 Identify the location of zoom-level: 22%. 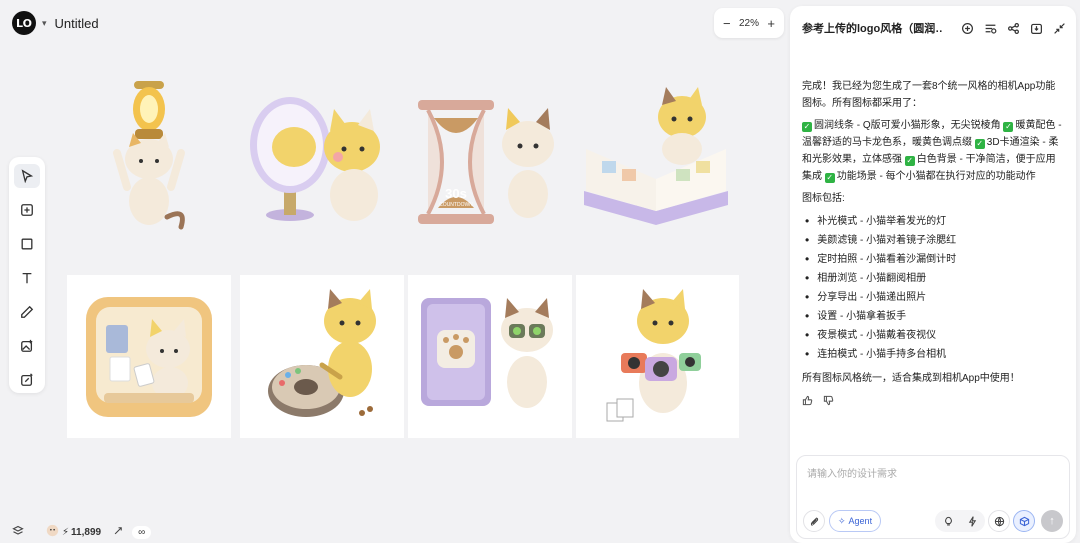
(749, 23).